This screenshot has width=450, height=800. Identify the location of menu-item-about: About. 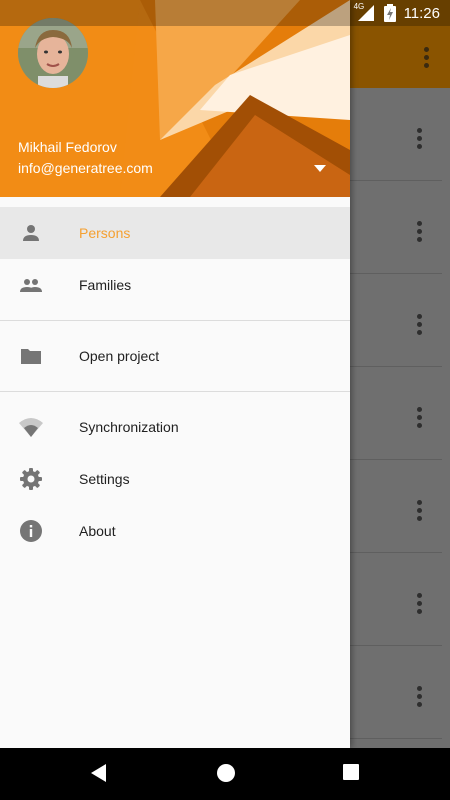
(175, 531).